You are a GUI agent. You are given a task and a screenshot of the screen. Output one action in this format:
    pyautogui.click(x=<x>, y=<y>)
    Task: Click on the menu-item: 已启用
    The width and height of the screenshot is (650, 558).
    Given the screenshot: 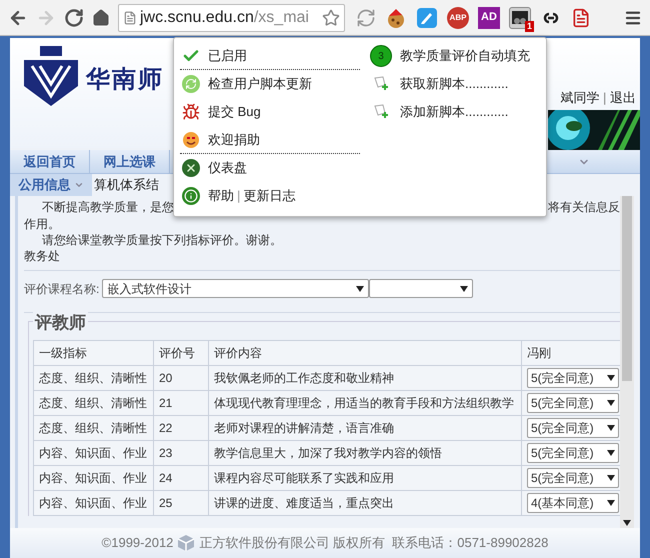 What is the action you would take?
    pyautogui.click(x=227, y=56)
    